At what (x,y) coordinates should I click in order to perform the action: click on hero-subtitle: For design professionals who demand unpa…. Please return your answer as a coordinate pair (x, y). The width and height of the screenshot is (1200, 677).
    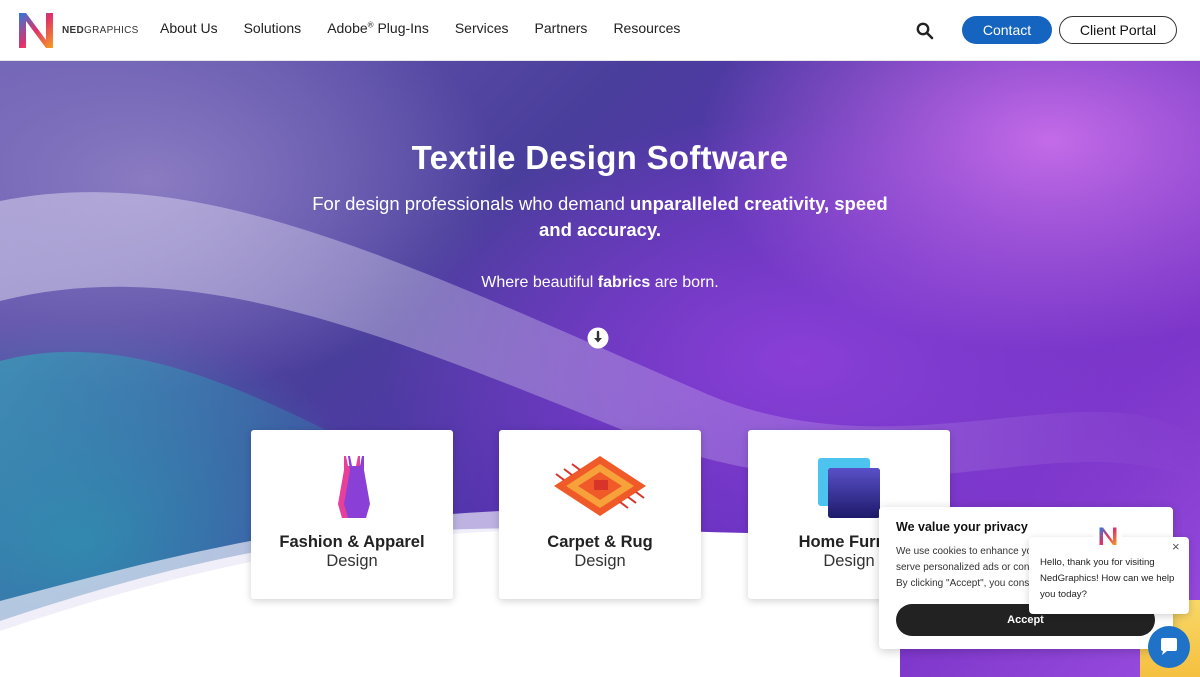
    Looking at the image, I should click on (600, 216).